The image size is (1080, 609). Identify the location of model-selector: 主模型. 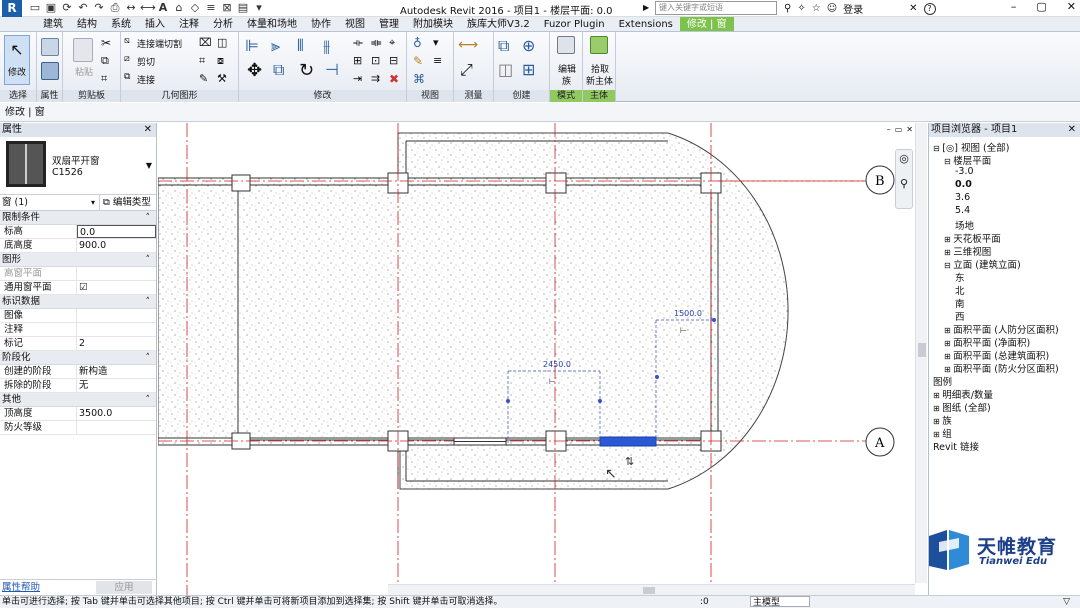
(780, 602).